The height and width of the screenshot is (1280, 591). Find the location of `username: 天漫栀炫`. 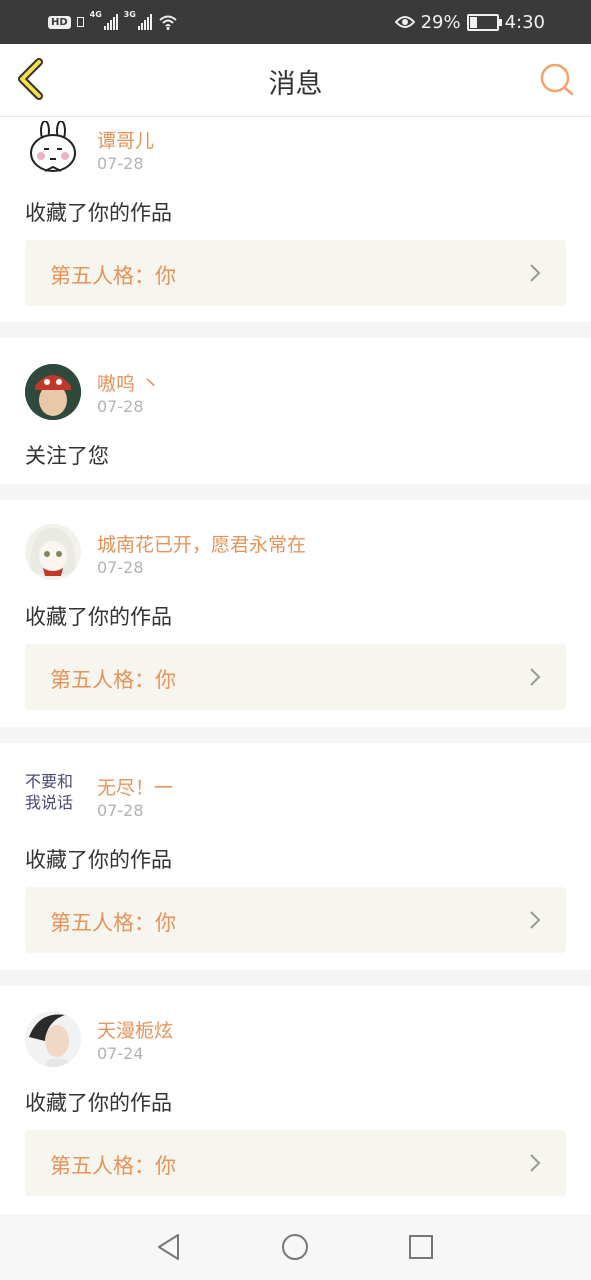

username: 天漫栀炫 is located at coordinates (135, 1029).